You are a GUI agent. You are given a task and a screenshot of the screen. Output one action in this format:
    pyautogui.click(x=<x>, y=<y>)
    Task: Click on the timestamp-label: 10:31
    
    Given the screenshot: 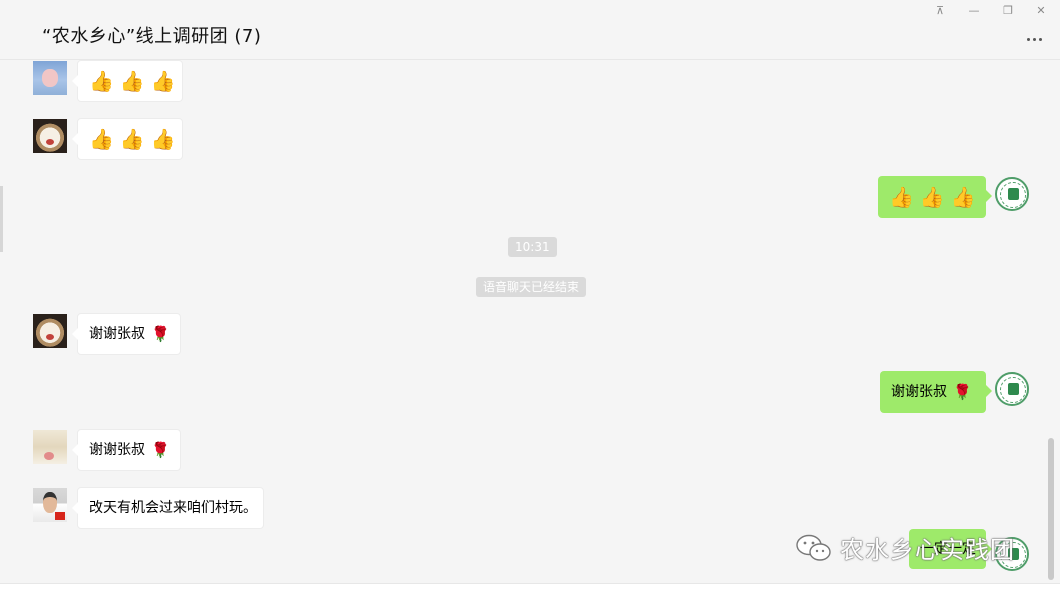 What is the action you would take?
    pyautogui.click(x=532, y=247)
    